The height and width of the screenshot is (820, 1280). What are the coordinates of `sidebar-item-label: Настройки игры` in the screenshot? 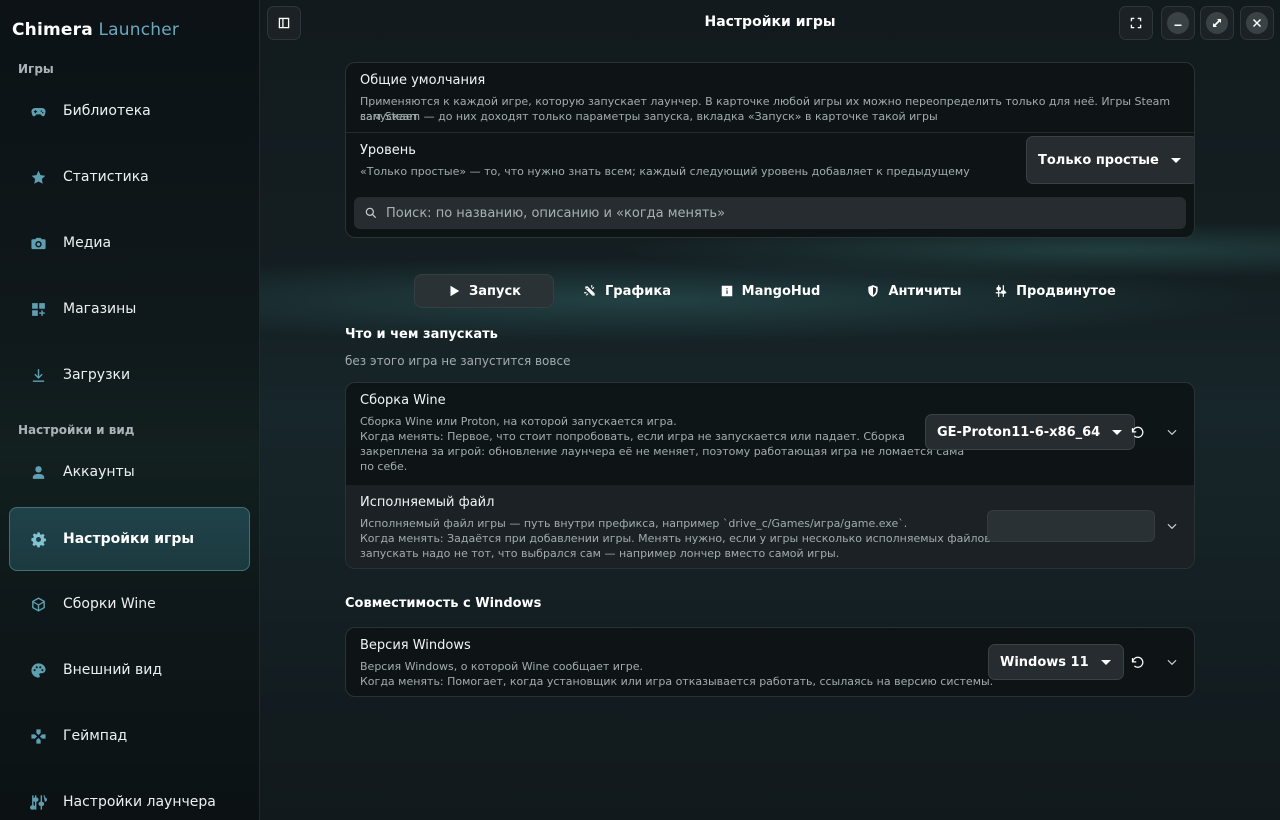 It's located at (129, 539).